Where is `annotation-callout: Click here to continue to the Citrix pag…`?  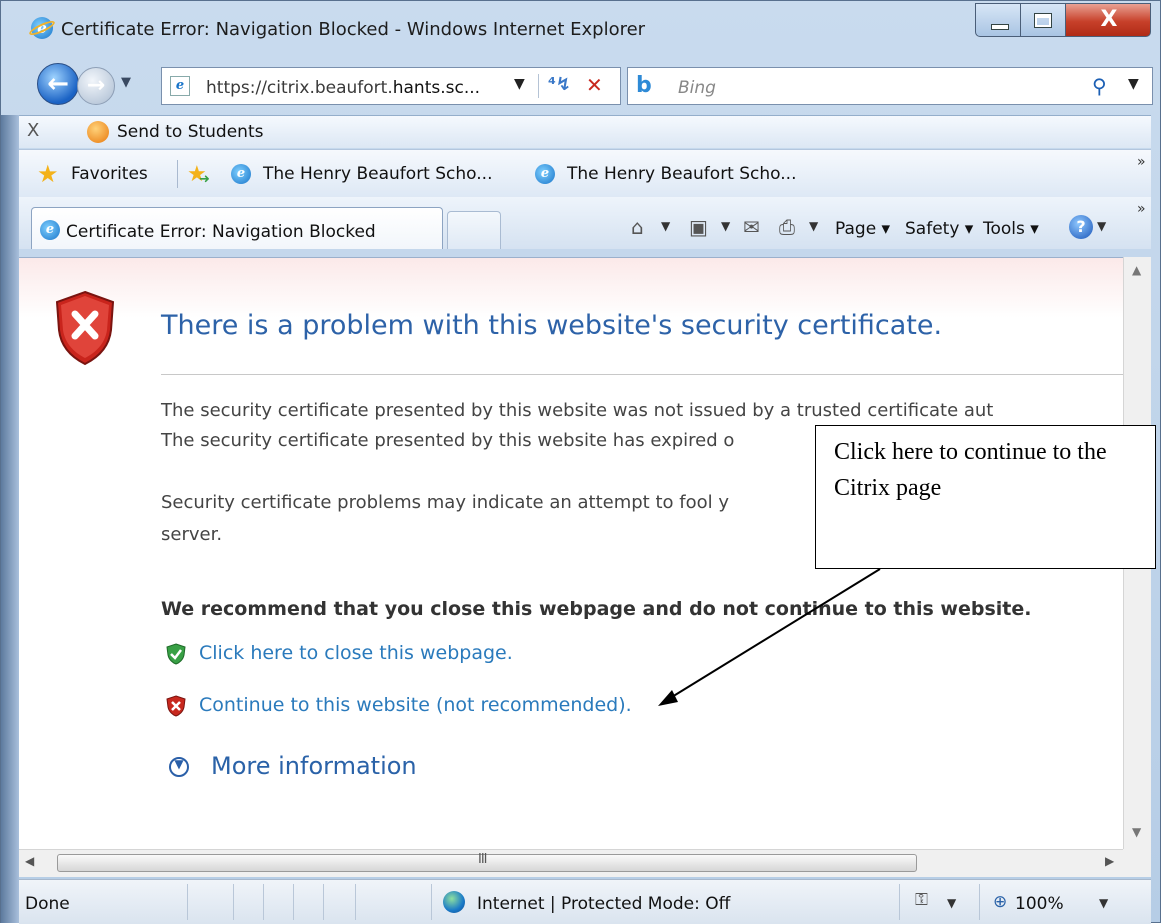
annotation-callout: Click here to continue to the Citrix pag… is located at coordinates (985, 497).